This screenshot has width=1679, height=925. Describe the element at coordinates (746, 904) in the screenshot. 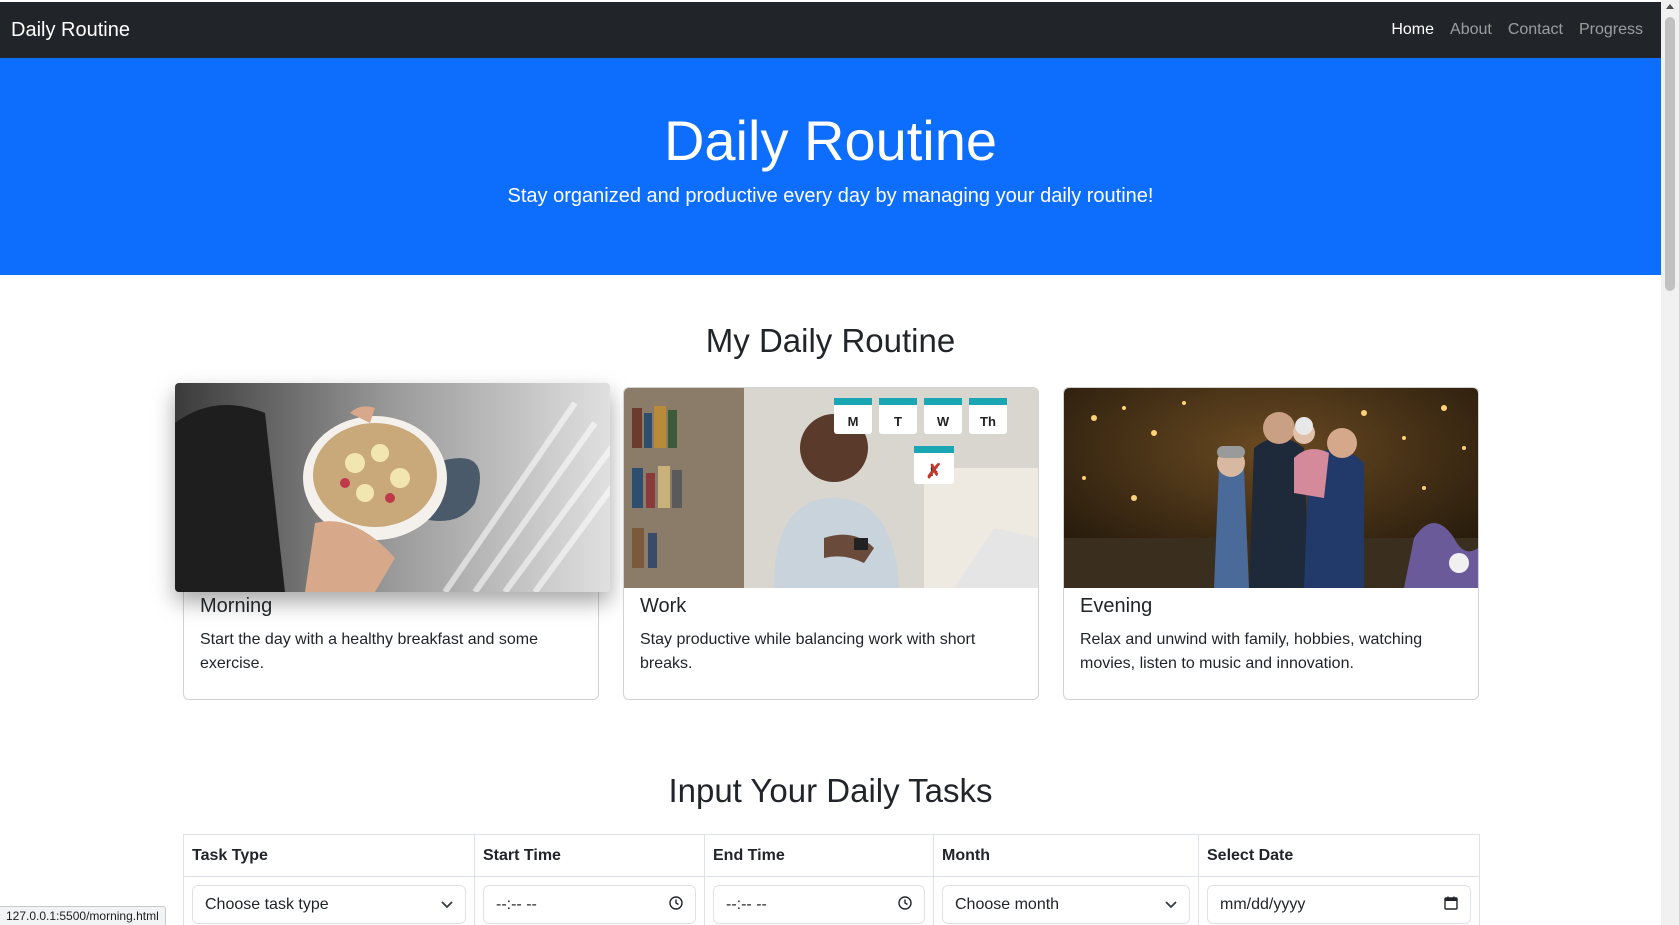

I see `end-time-value: --:-- --` at that location.